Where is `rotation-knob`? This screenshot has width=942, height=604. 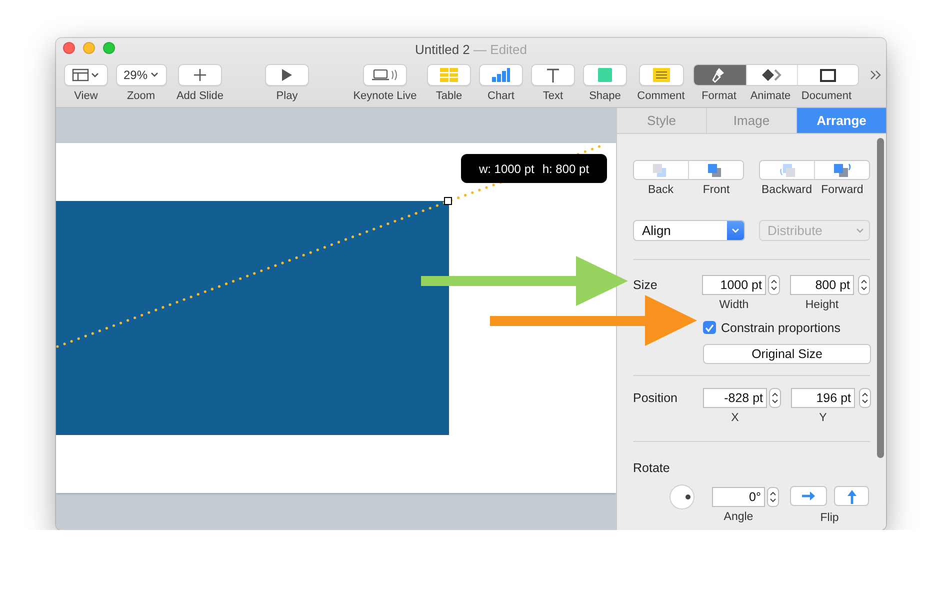
rotation-knob is located at coordinates (682, 497).